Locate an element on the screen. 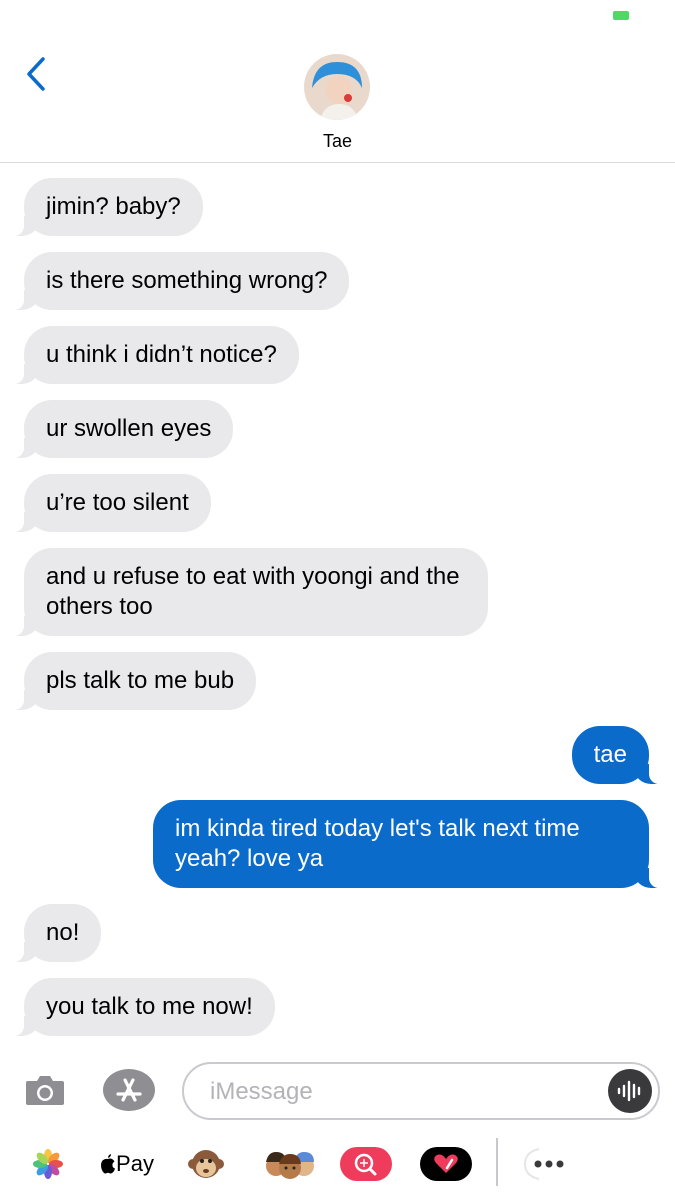 This screenshot has height=1200, width=675. back-button is located at coordinates (36, 74).